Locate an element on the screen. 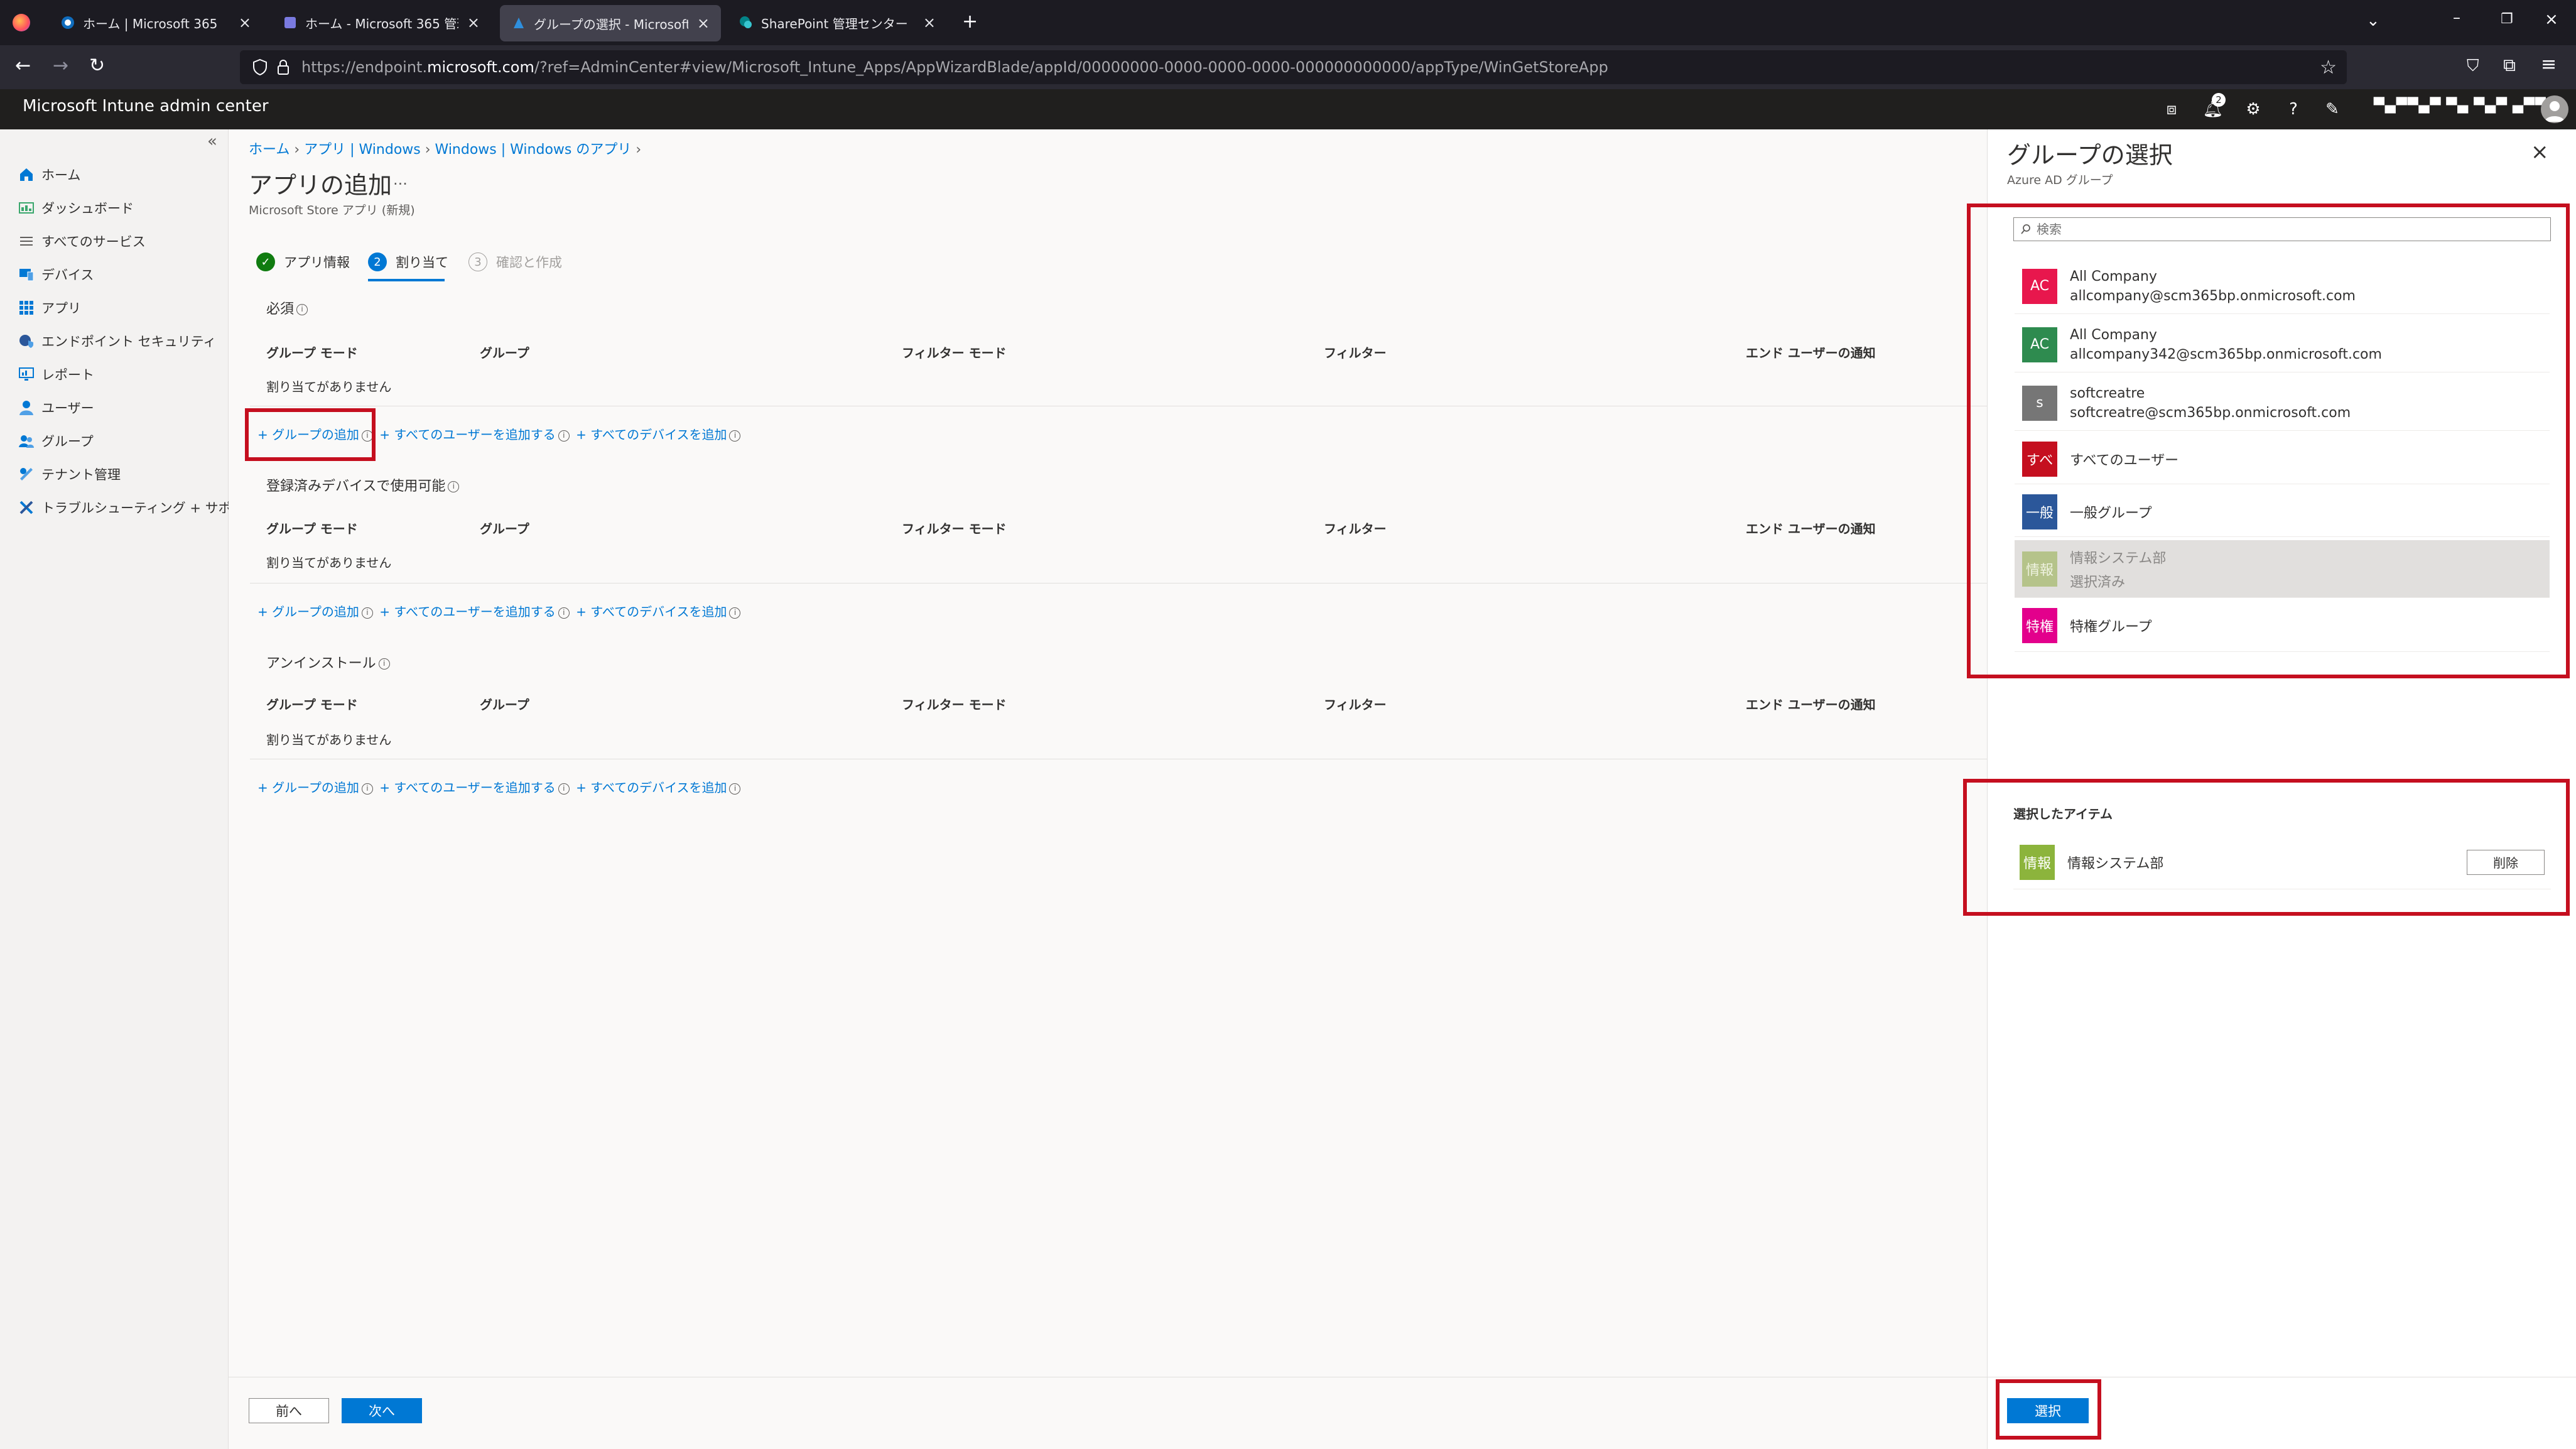 This screenshot has height=1449, width=2576. wizard-step-review-create: 3 確認と作成 is located at coordinates (515, 261).